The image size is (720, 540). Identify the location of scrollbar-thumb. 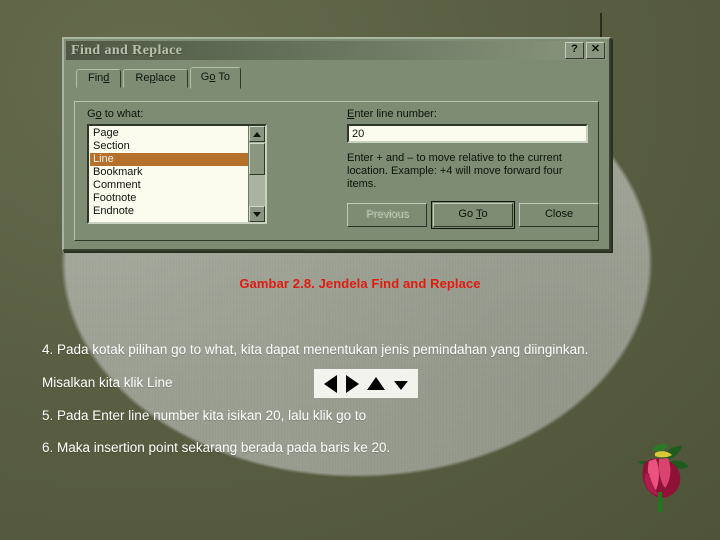
(257, 159).